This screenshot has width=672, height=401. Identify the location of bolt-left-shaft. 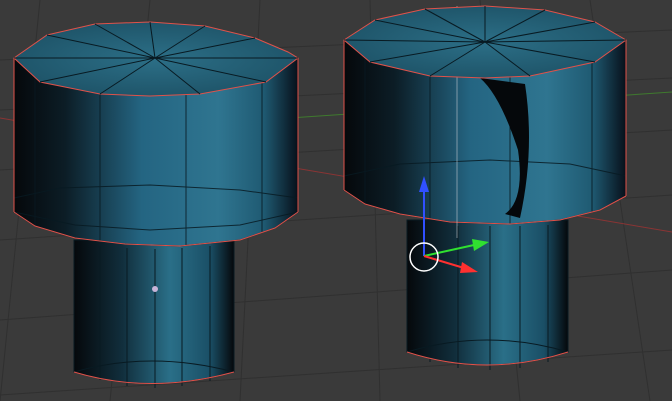
(154, 313).